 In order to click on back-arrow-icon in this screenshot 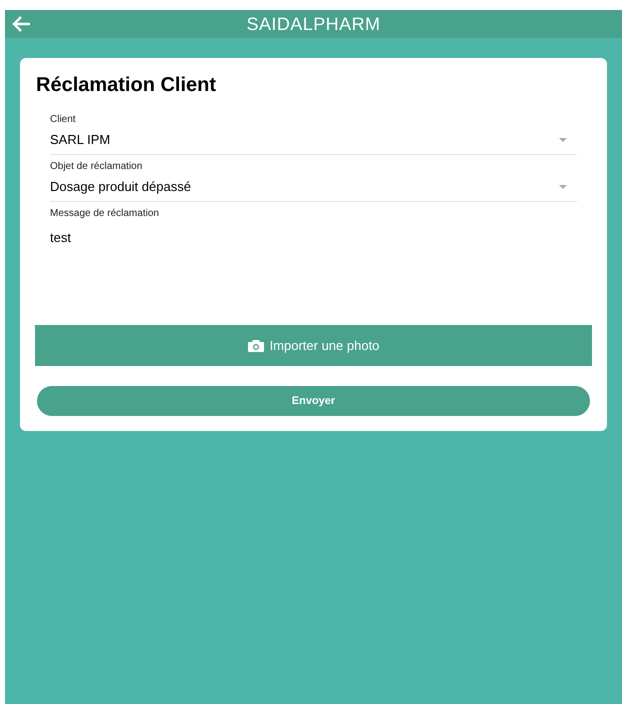, I will do `click(22, 24)`.